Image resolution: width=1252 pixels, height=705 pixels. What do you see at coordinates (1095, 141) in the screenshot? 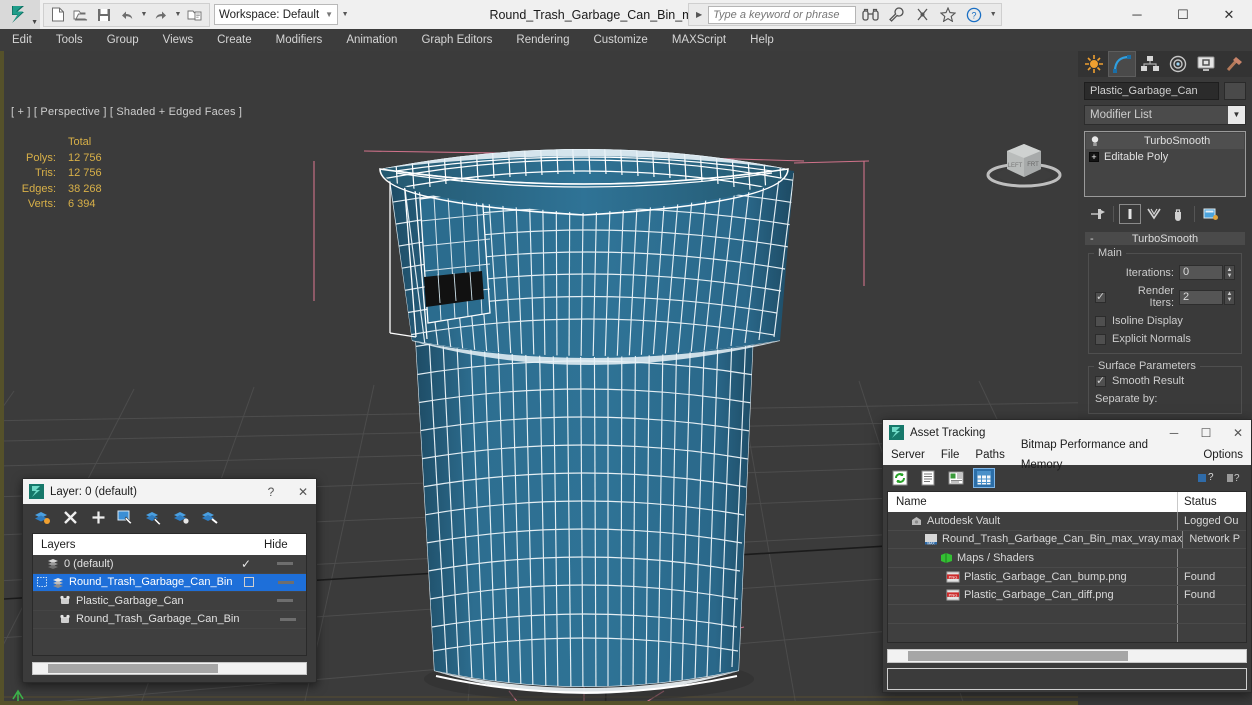
I see `lightbulb-icon` at bounding box center [1095, 141].